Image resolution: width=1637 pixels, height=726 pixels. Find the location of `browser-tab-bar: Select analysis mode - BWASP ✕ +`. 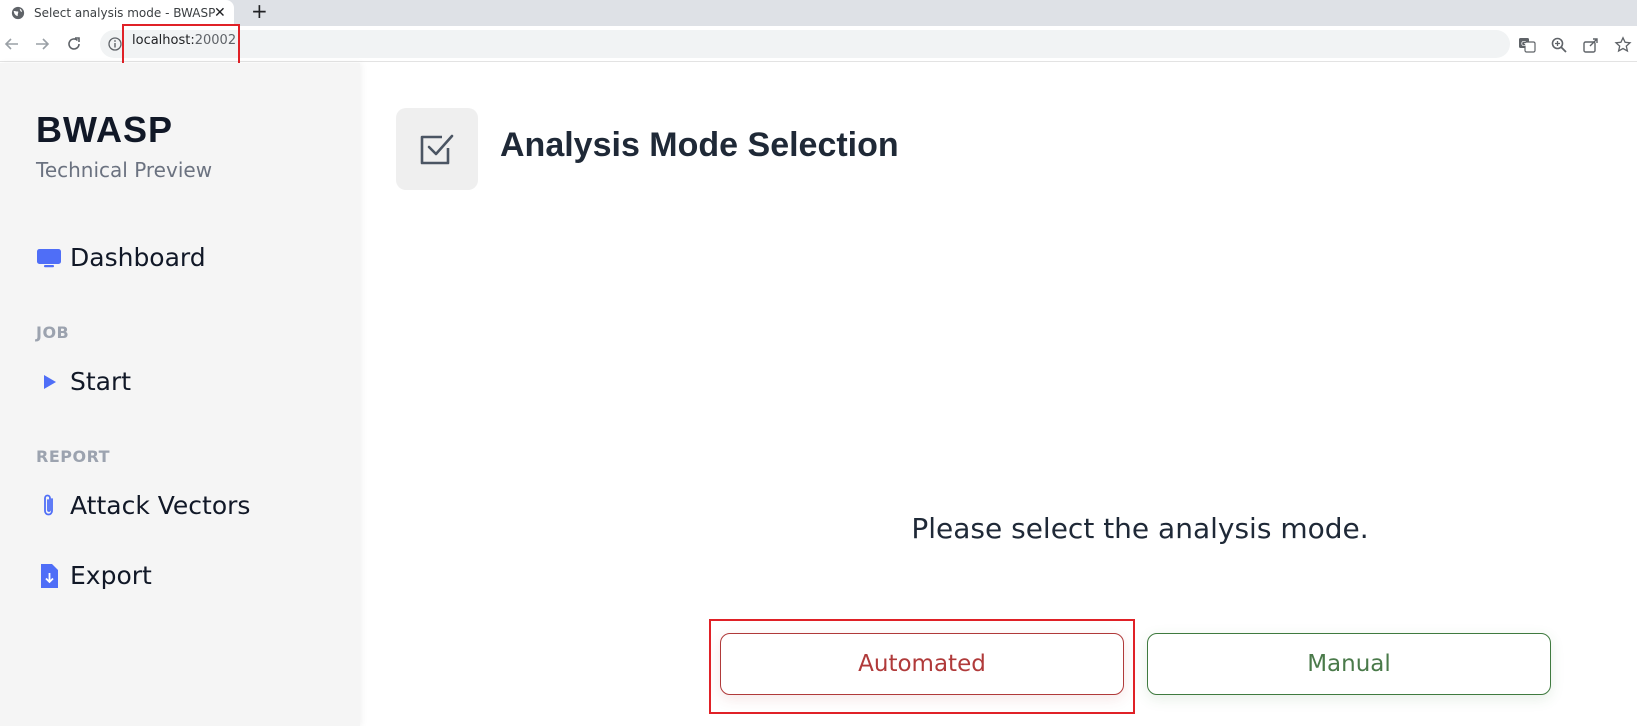

browser-tab-bar: Select analysis mode - BWASP ✕ + is located at coordinates (818, 13).